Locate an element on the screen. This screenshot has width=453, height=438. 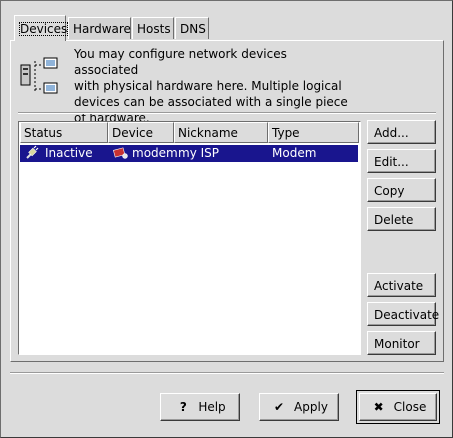
tab-devices: Devices is located at coordinates (41, 28).